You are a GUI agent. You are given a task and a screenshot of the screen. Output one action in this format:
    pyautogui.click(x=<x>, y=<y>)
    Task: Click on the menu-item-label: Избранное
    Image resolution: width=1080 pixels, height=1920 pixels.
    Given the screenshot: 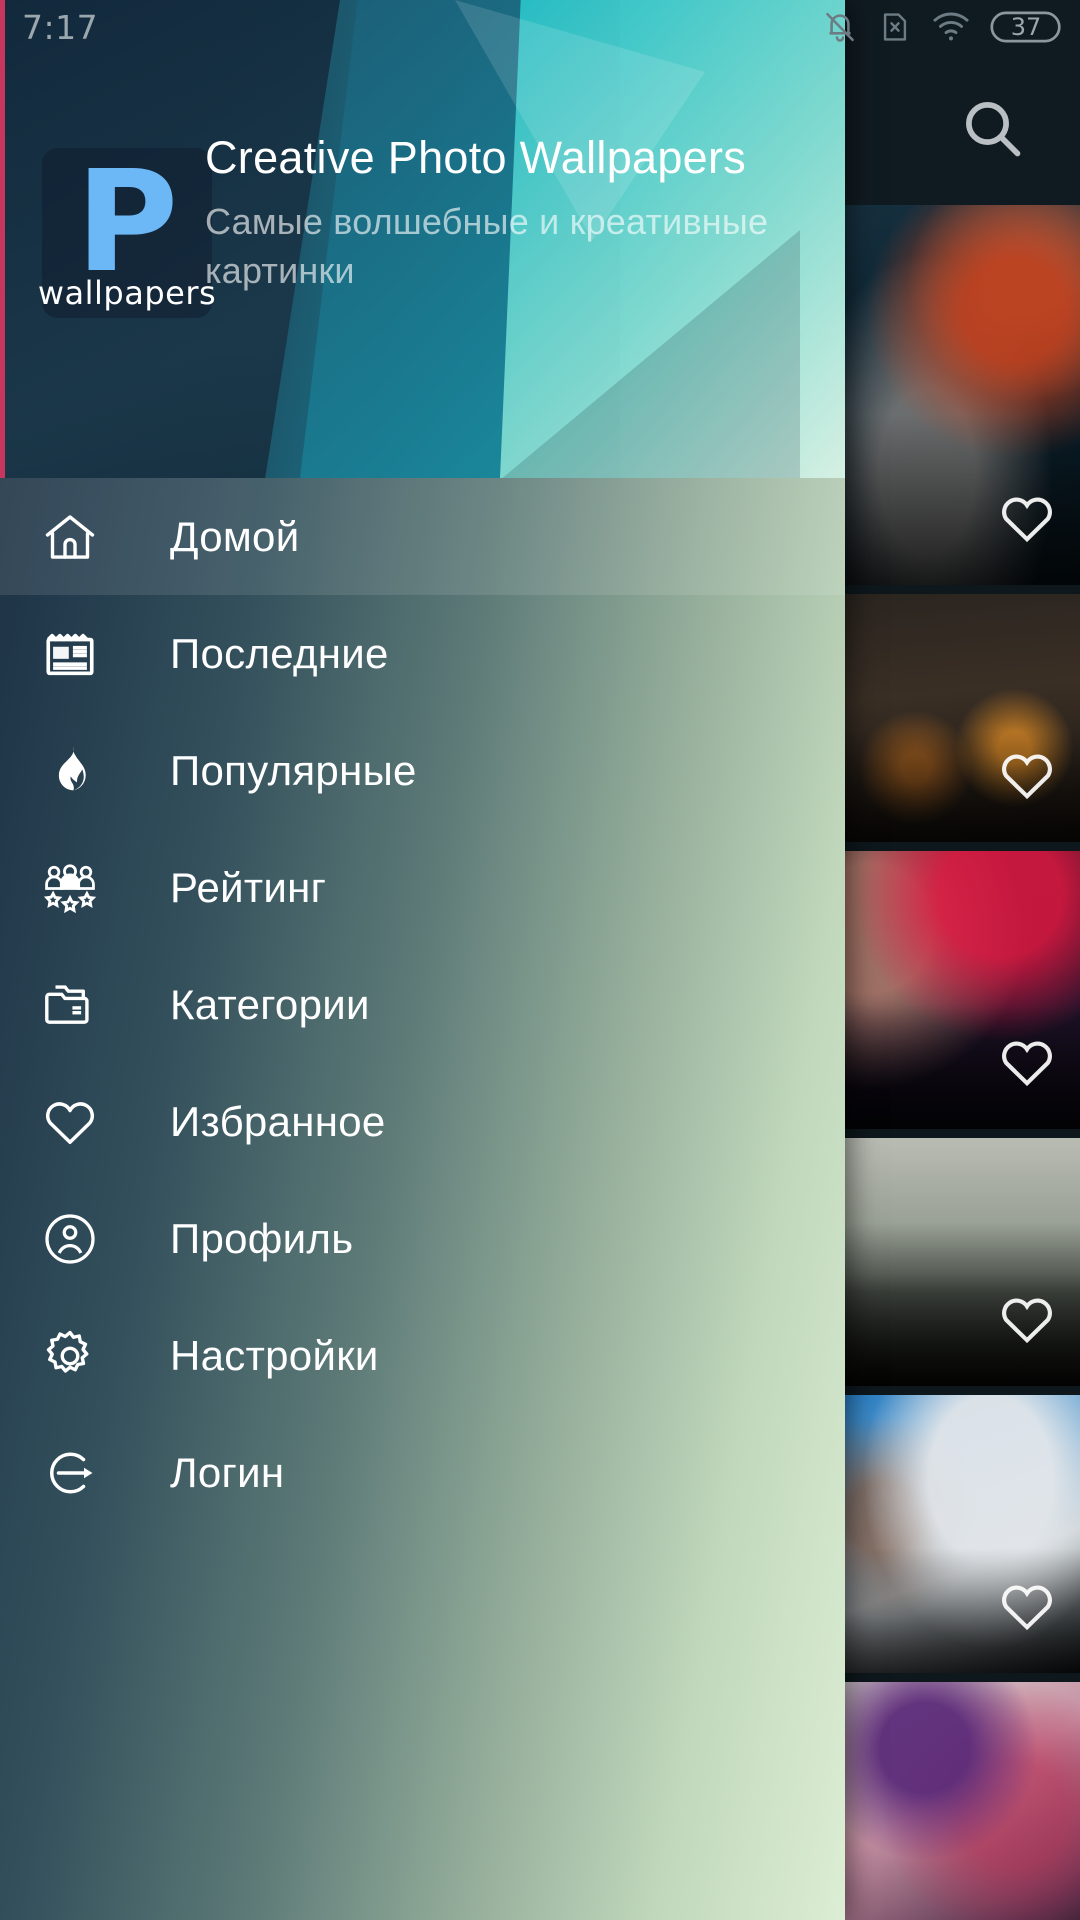 What is the action you would take?
    pyautogui.click(x=278, y=1121)
    